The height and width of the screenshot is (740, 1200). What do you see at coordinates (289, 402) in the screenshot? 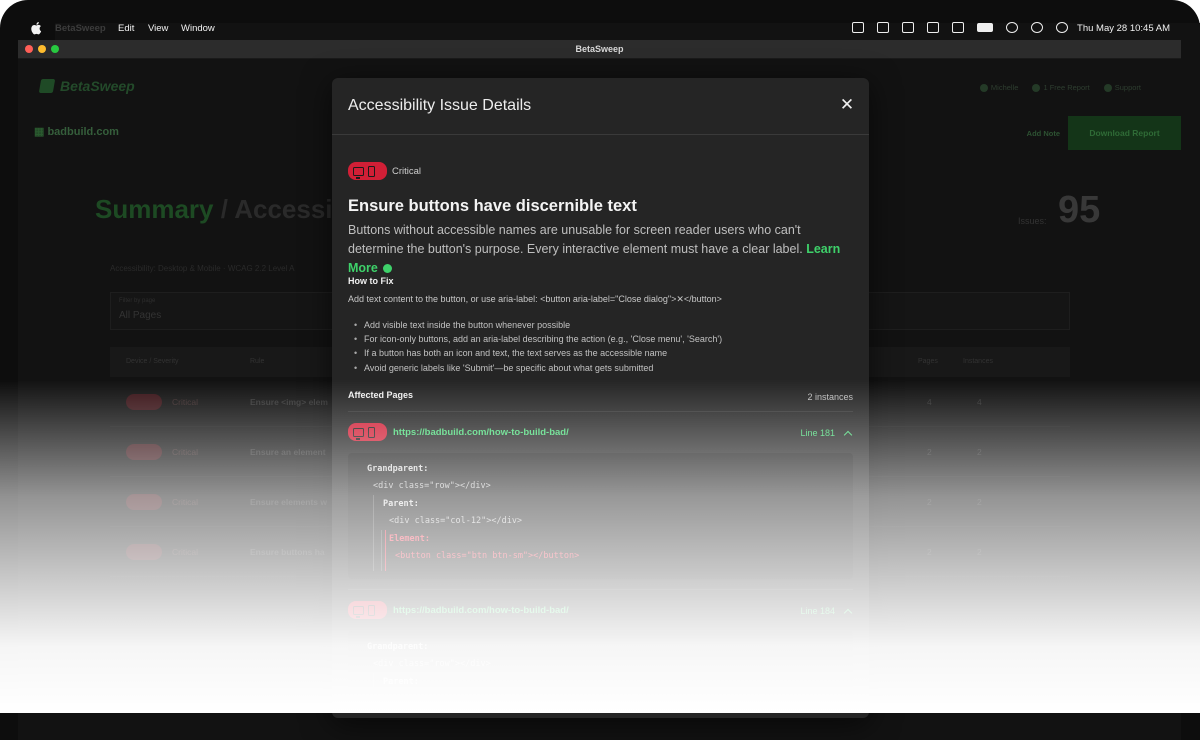
I see `rule-text: Ensure <img> elem` at bounding box center [289, 402].